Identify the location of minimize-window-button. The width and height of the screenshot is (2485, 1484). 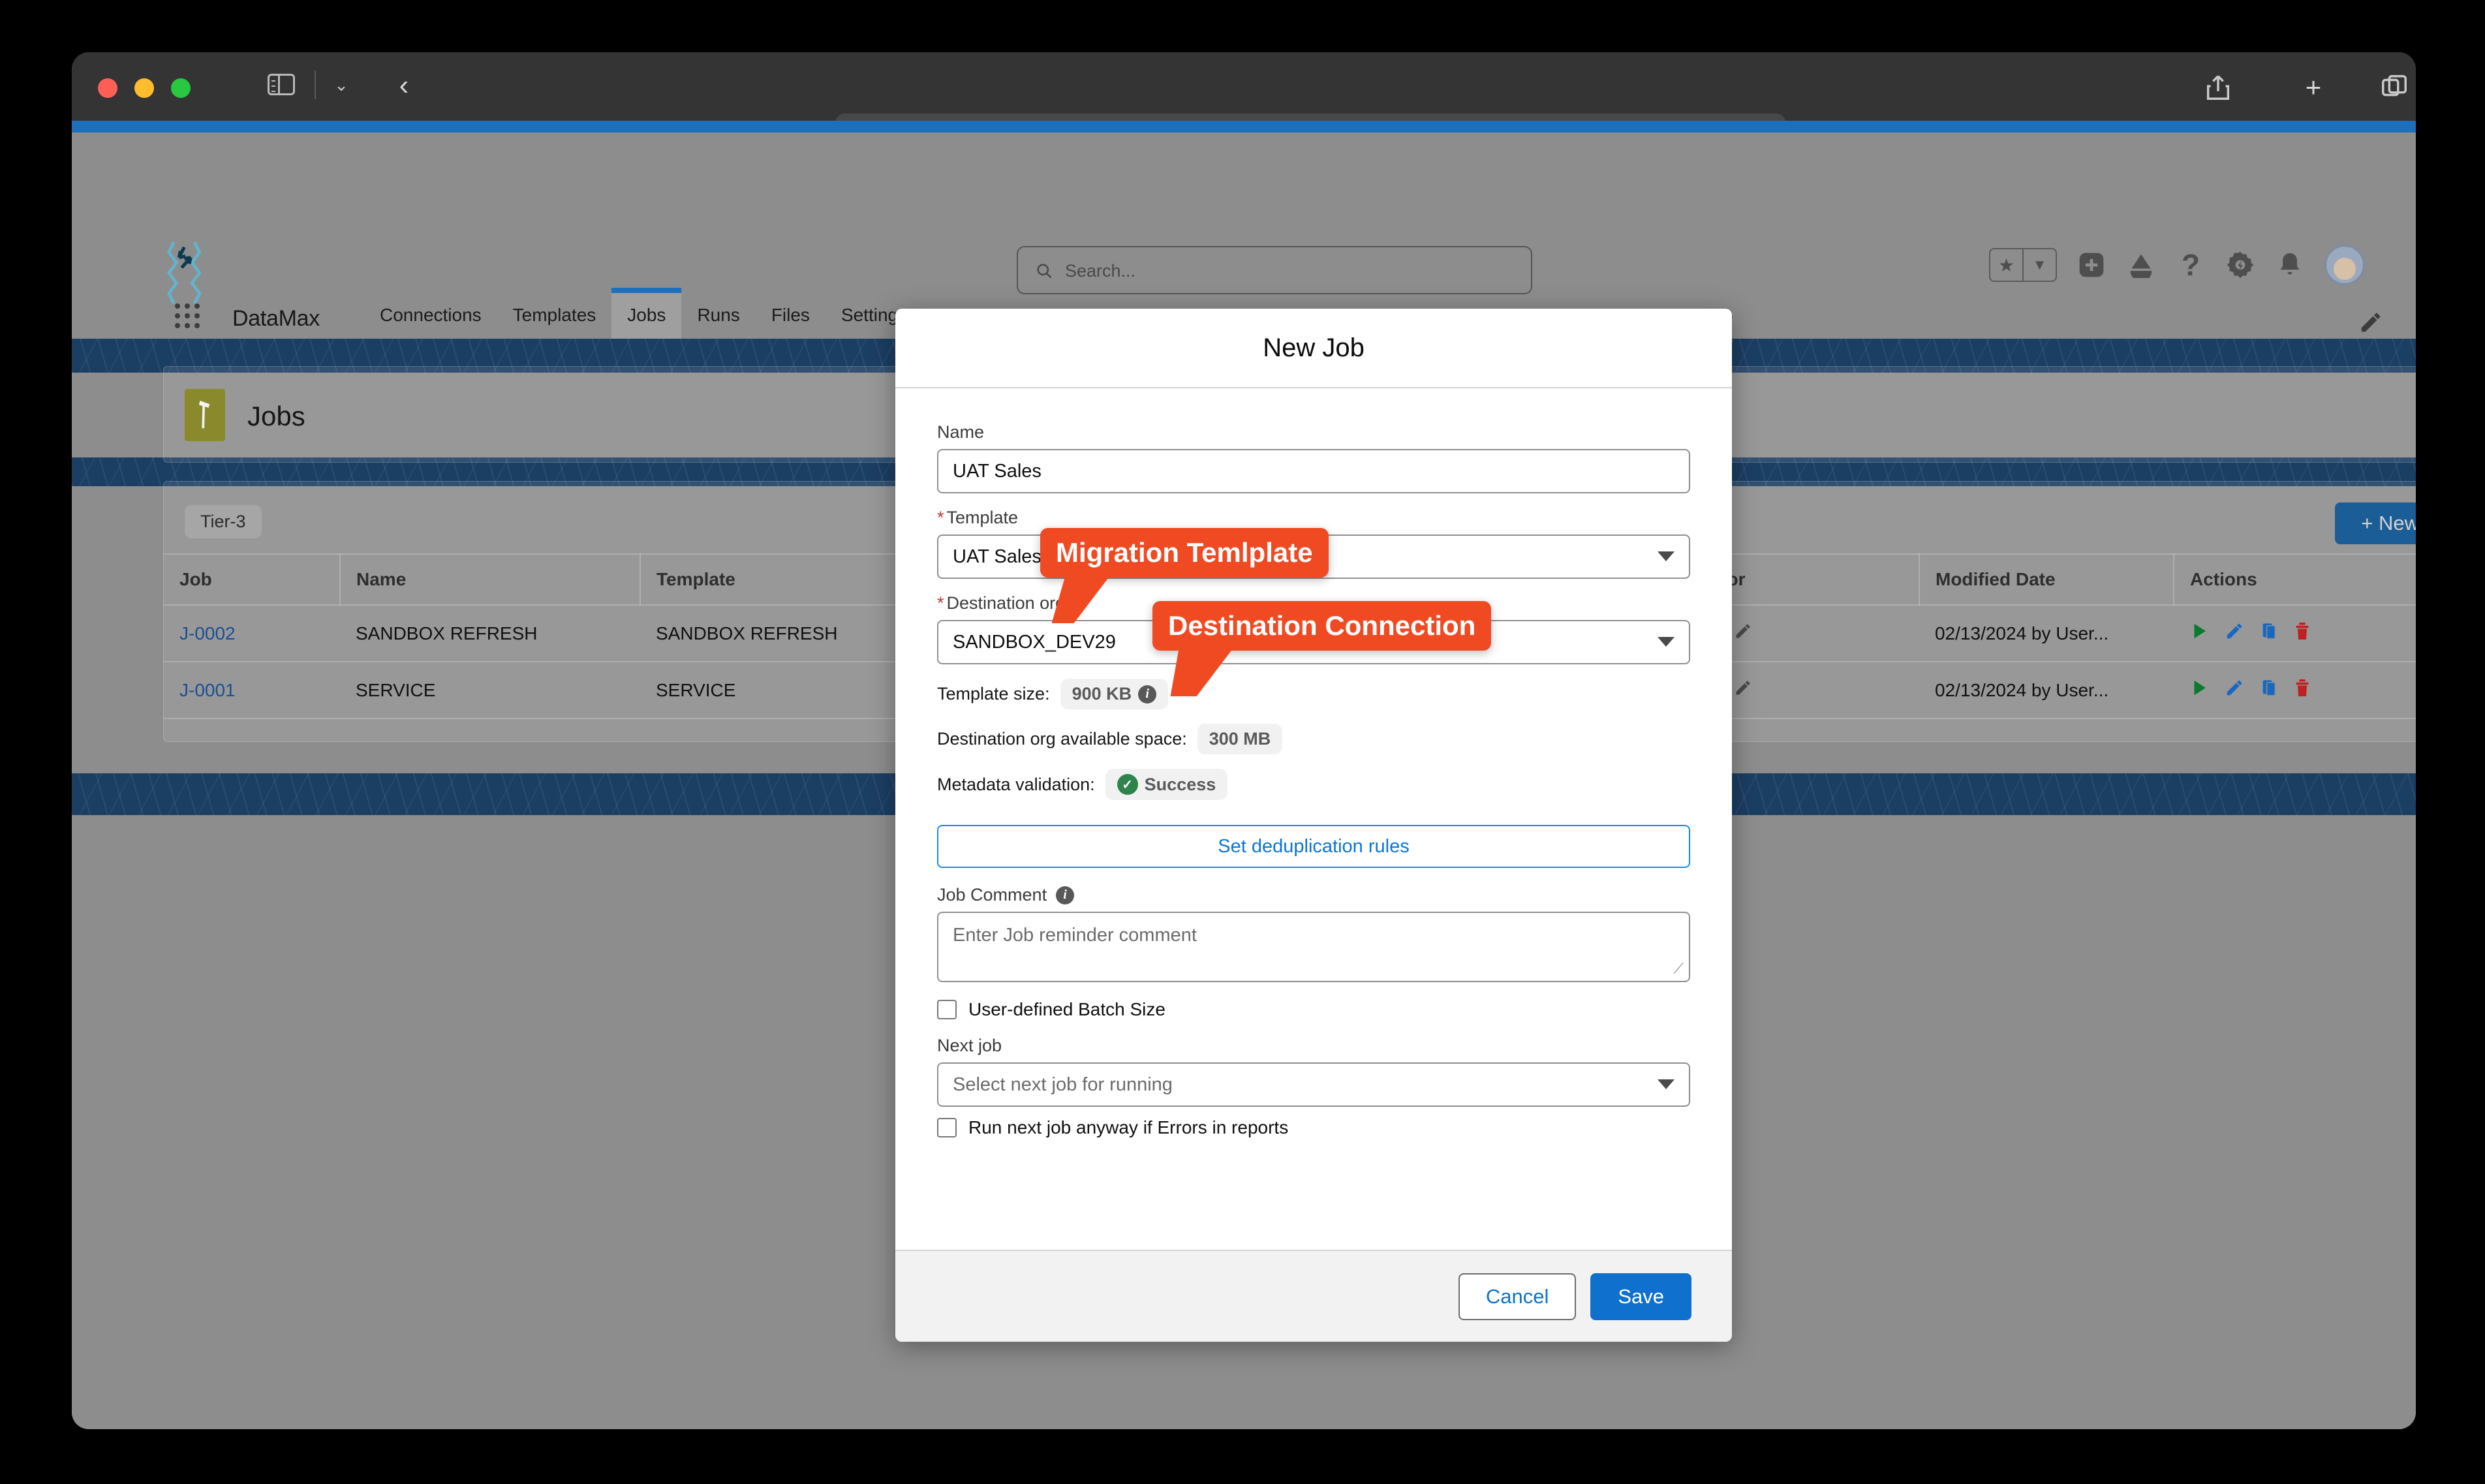
(144, 88).